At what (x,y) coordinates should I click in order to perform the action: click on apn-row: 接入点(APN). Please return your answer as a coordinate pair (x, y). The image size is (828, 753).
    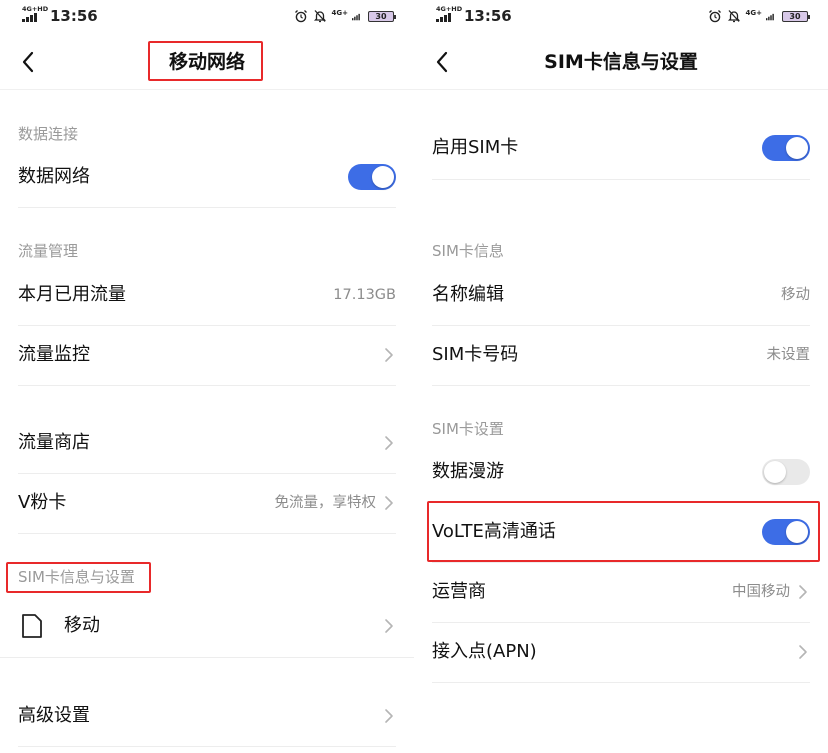
    Looking at the image, I should click on (621, 652).